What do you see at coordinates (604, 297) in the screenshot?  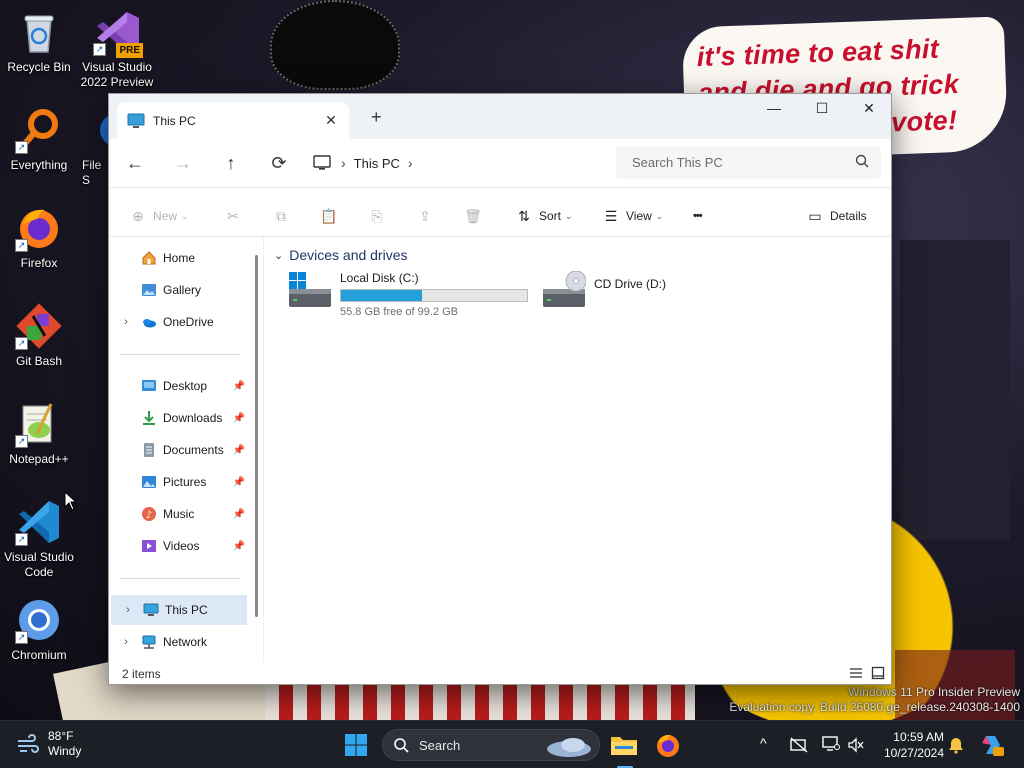 I see `drive-item-cd-drive: CD Drive (D:)` at bounding box center [604, 297].